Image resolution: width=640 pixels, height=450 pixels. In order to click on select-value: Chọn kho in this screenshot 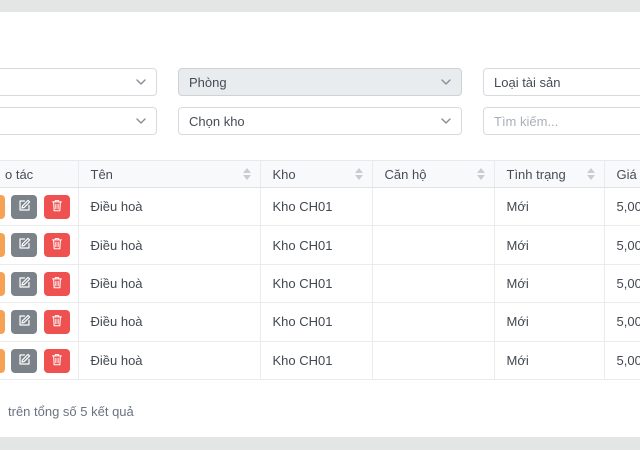, I will do `click(217, 121)`.